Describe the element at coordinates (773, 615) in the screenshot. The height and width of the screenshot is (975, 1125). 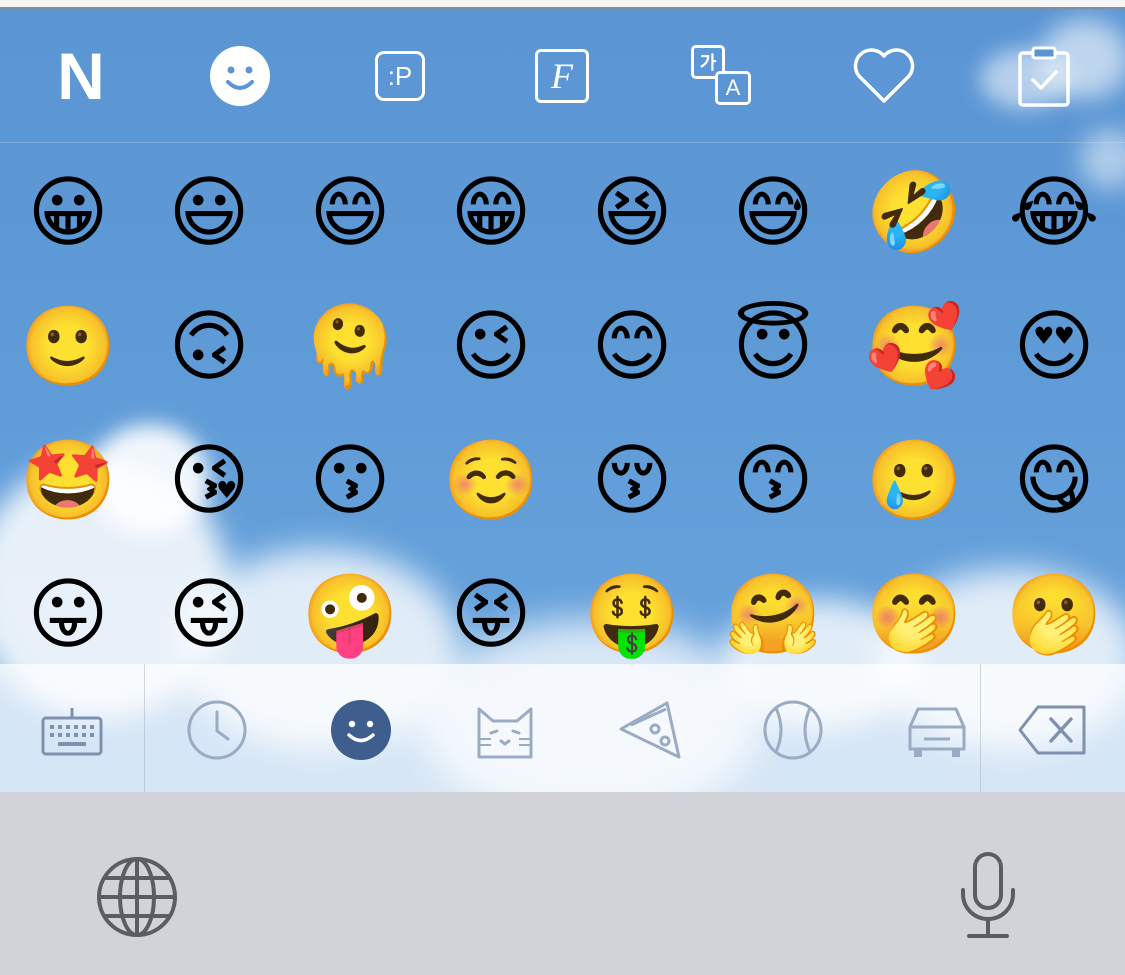
I see `emoji-hugging: 🤗` at that location.